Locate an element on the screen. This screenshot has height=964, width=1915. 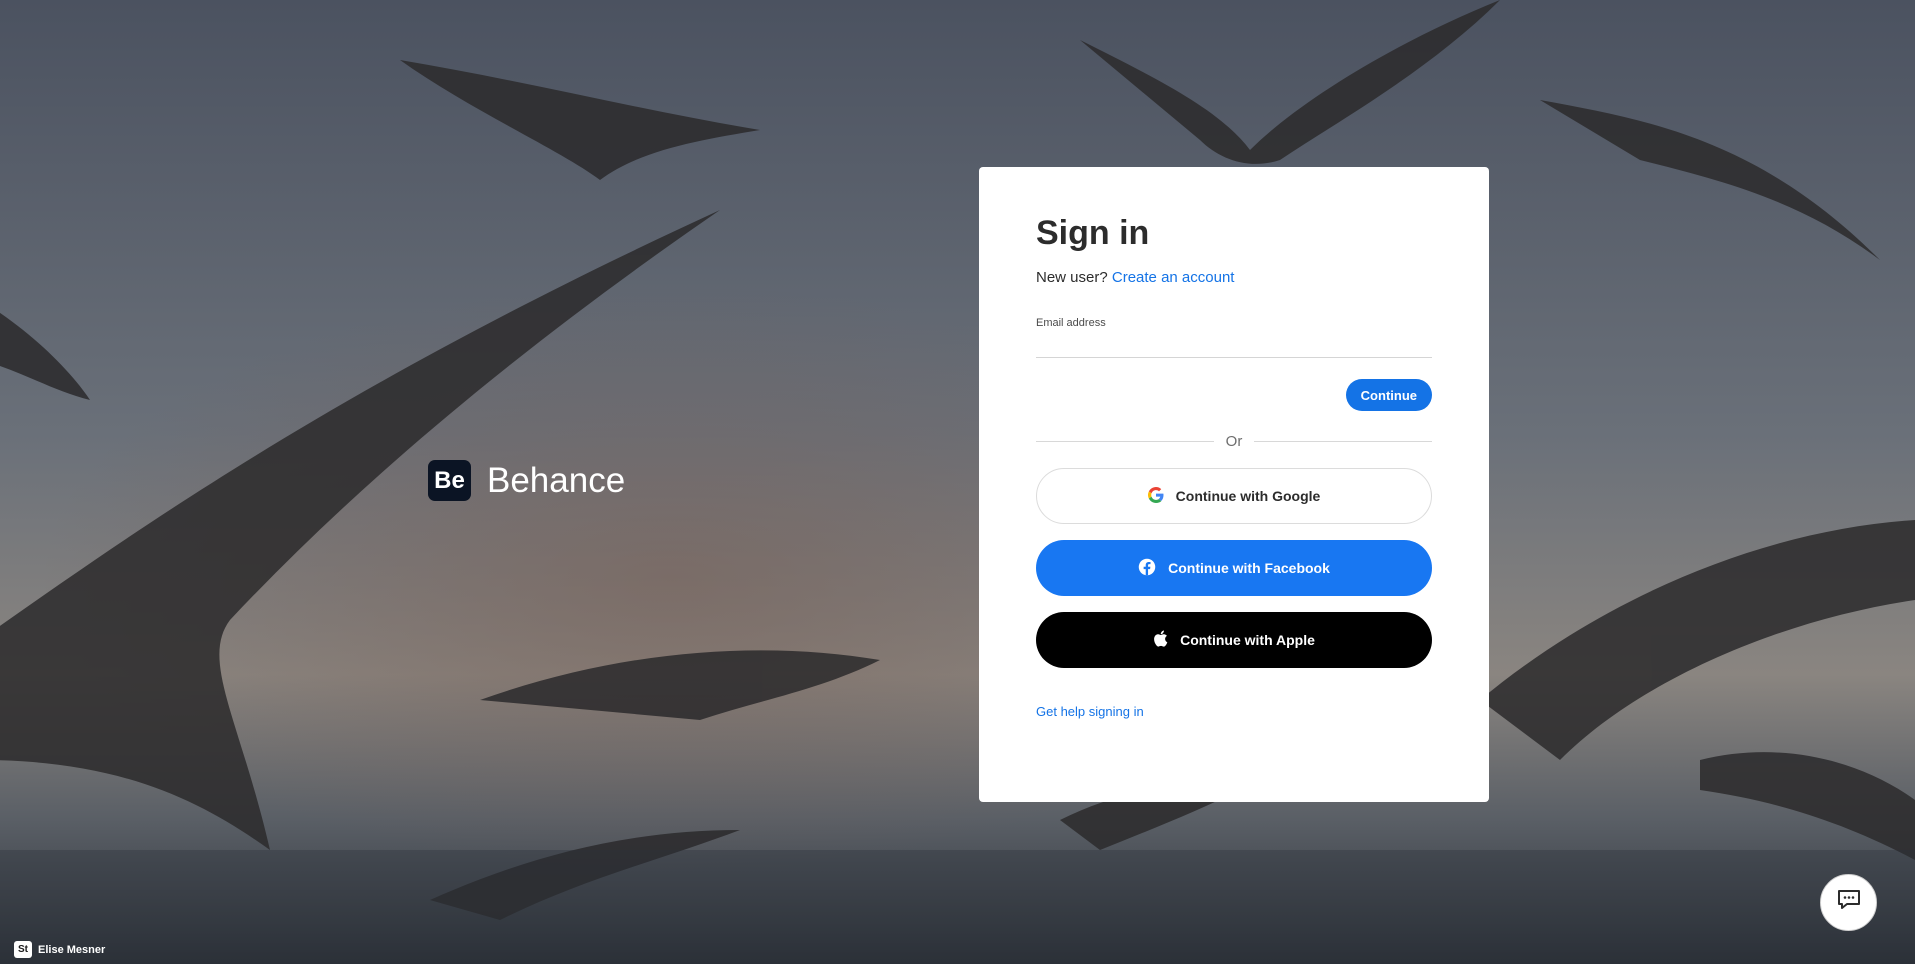
apple-icon is located at coordinates (1160, 640).